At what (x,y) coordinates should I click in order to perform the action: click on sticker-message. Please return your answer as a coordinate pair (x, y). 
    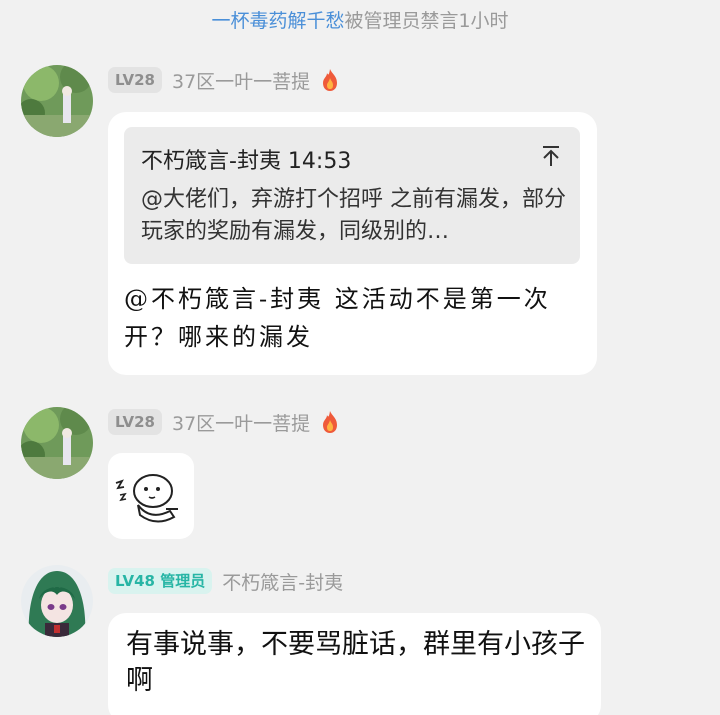
    Looking at the image, I should click on (151, 496).